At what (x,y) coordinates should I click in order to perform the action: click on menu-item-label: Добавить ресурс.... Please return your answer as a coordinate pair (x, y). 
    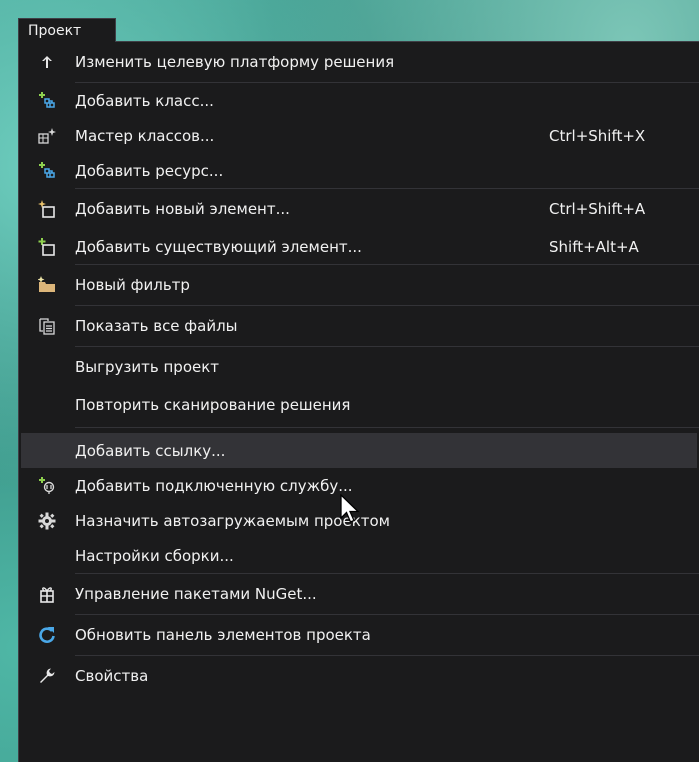
    Looking at the image, I should click on (149, 170).